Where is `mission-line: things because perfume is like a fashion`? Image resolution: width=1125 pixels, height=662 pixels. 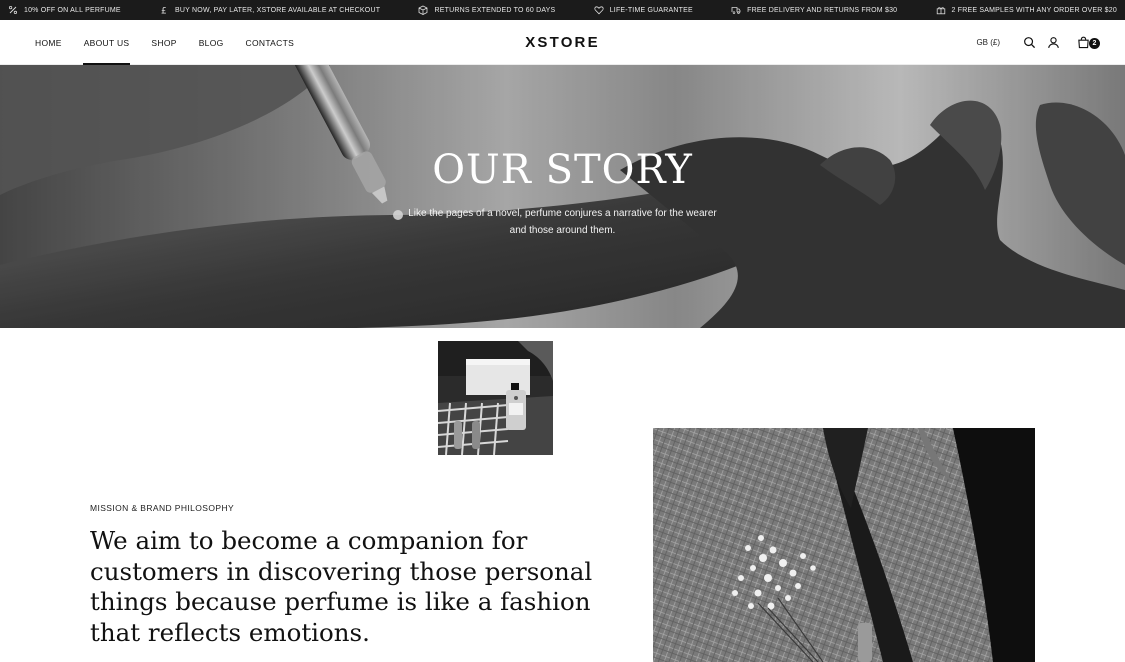
mission-line: things because perfume is like a fashion is located at coordinates (340, 601).